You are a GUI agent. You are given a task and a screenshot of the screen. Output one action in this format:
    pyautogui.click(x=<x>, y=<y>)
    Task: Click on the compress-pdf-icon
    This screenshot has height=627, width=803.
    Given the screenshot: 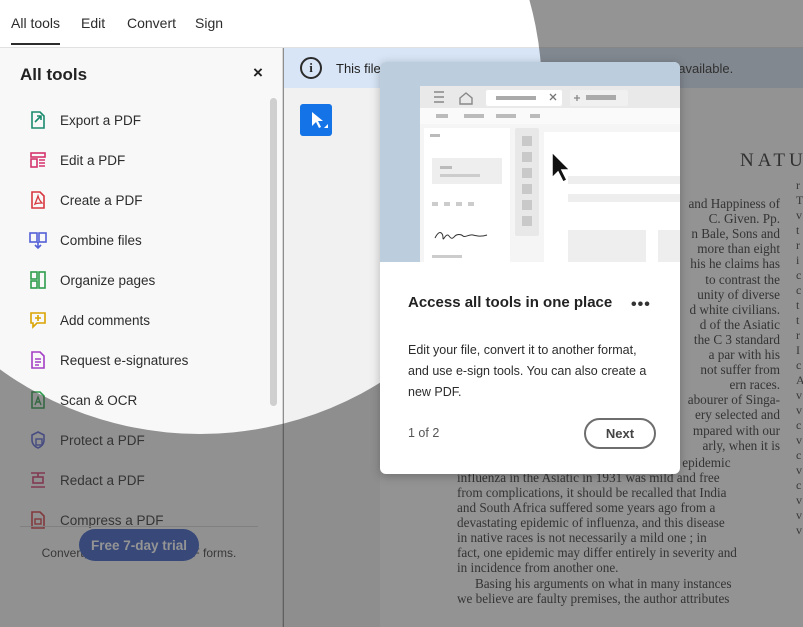 What is the action you would take?
    pyautogui.click(x=38, y=520)
    